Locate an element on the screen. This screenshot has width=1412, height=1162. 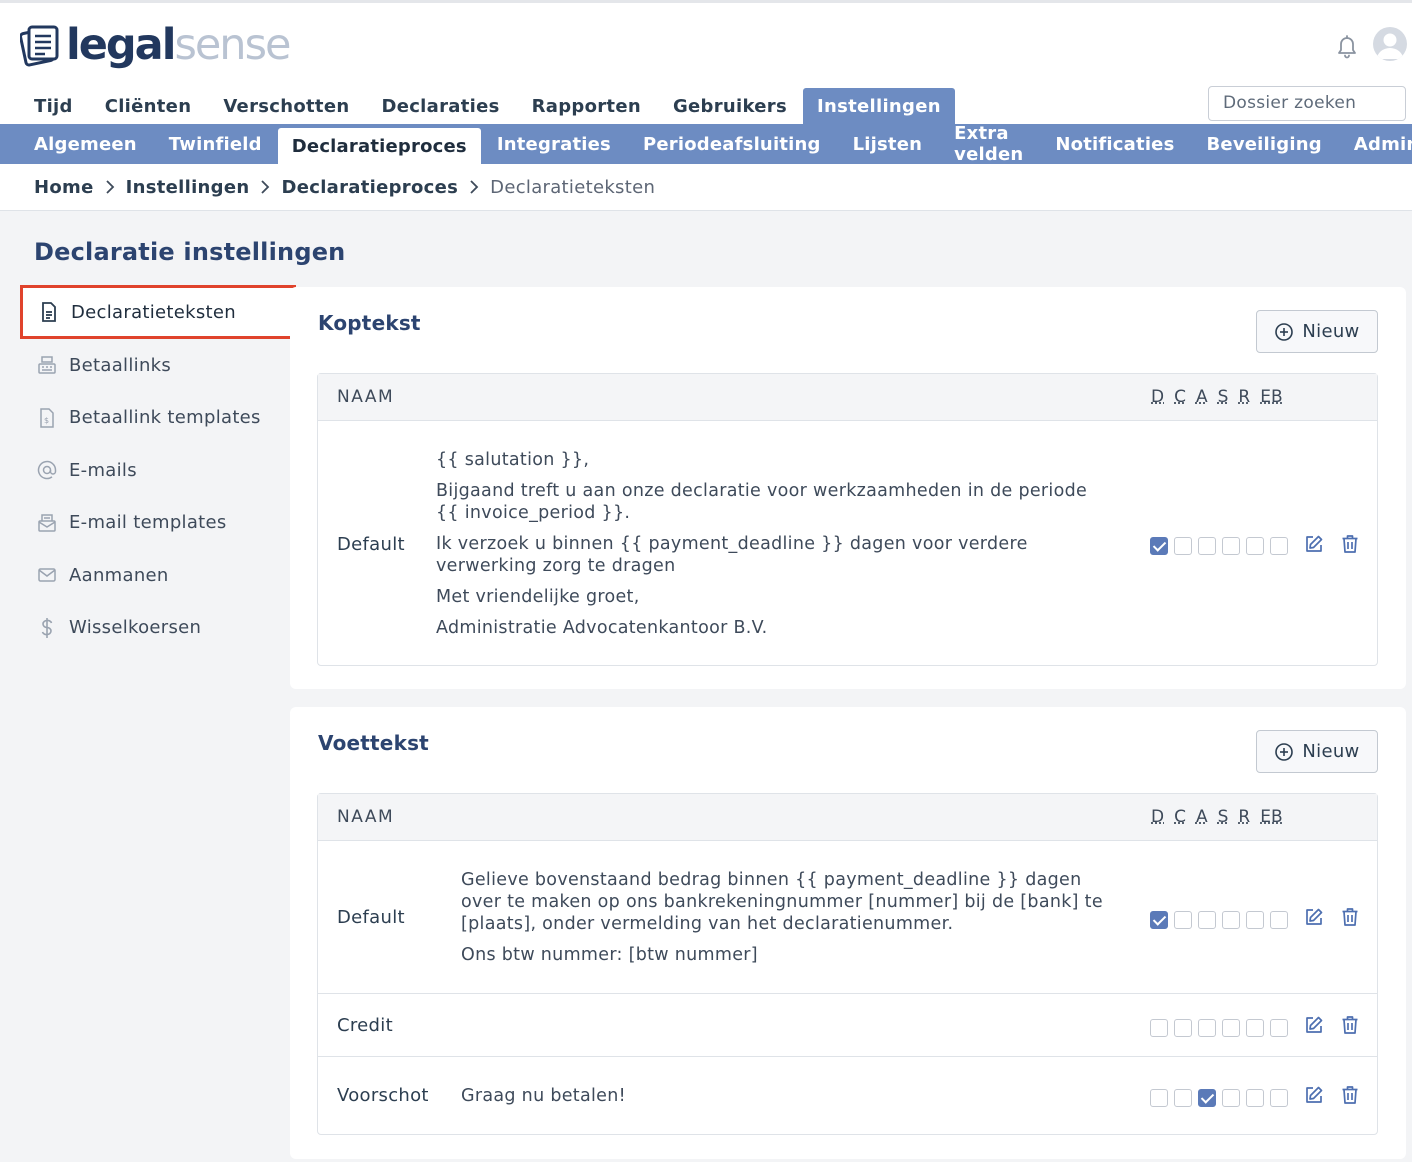
nav-tab-instellingen: Instellingen is located at coordinates (878, 106).